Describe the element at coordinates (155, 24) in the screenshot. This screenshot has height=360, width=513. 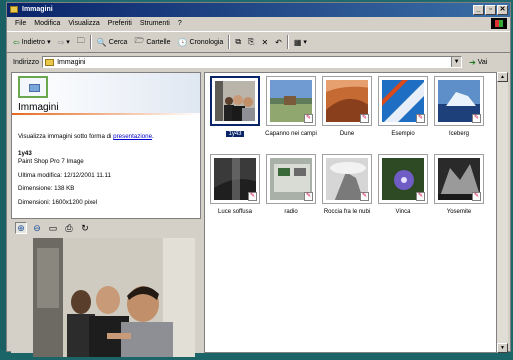
I see `menu-strumenti: Strumenti` at that location.